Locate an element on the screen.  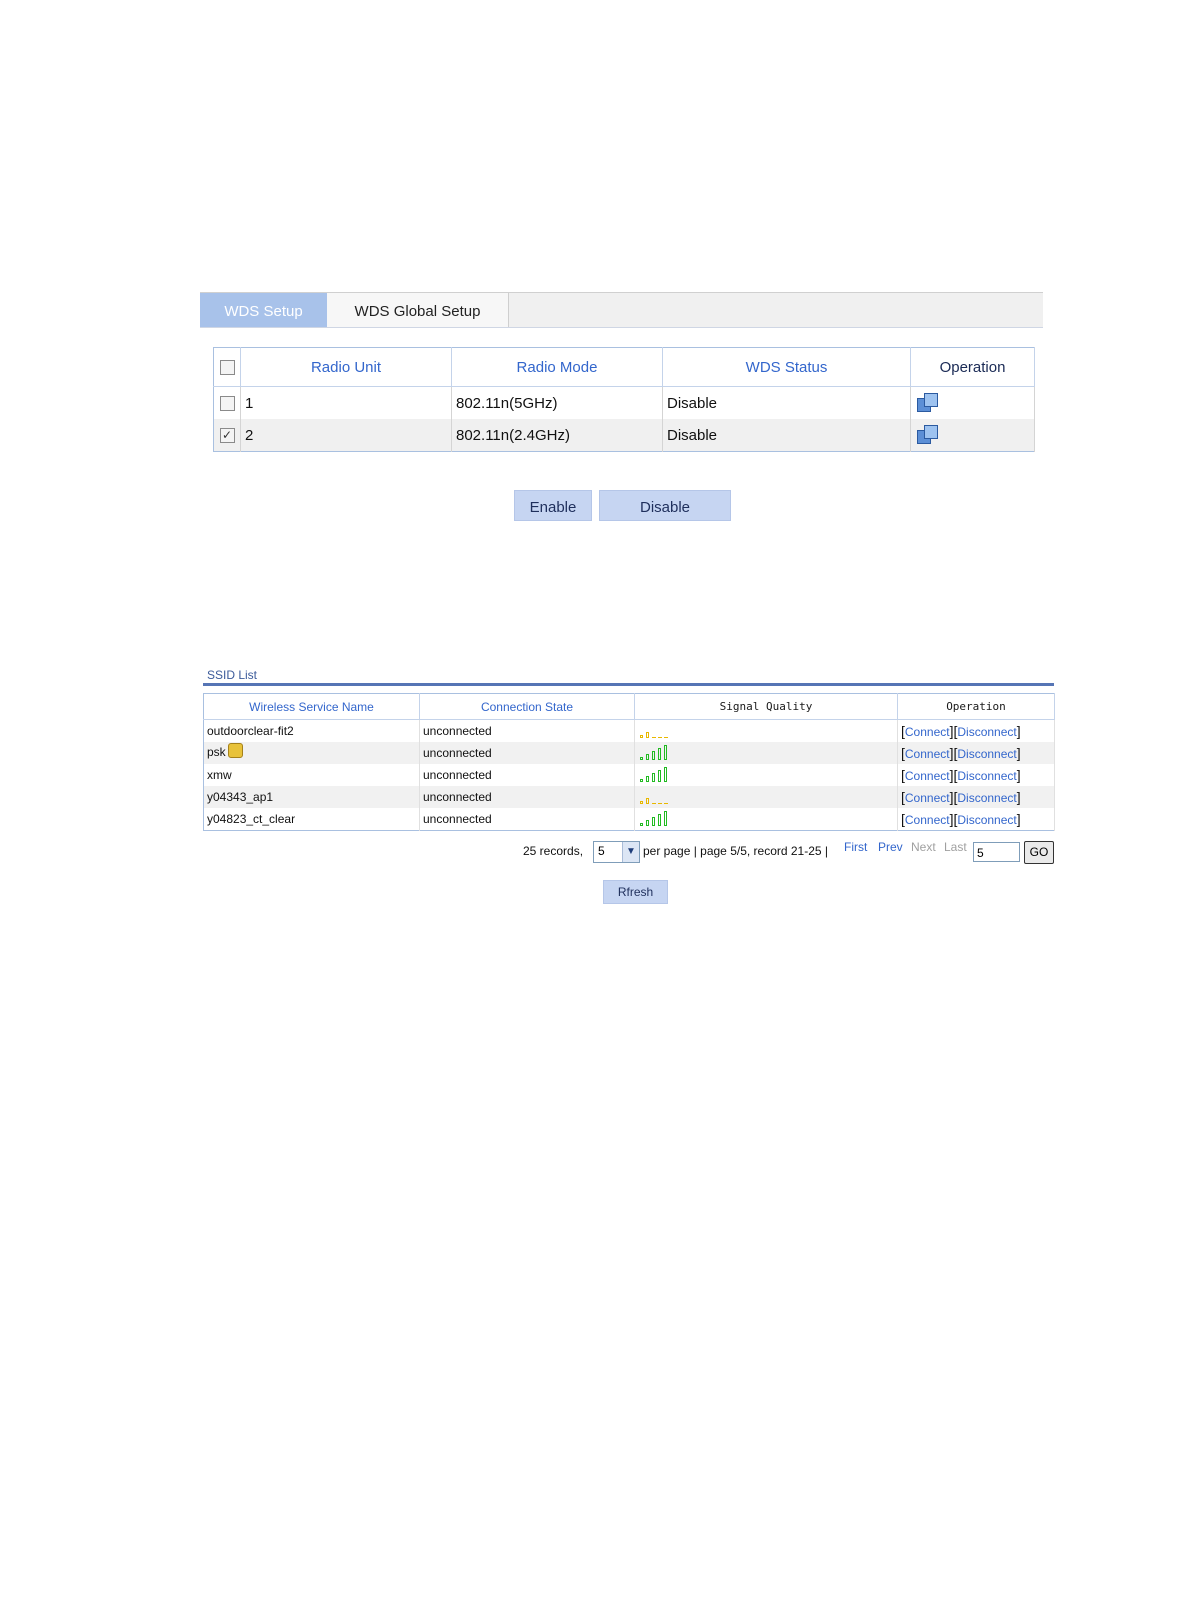
column-radio-mode: Radio Mode is located at coordinates (557, 367).